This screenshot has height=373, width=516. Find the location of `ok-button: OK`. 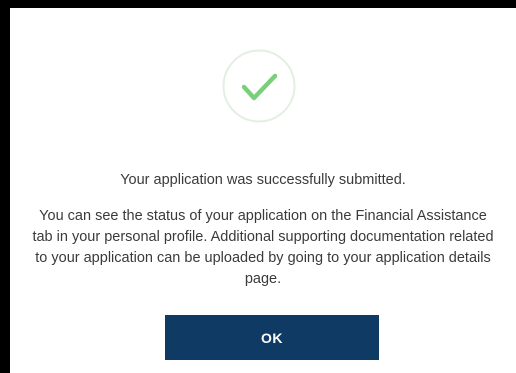

ok-button: OK is located at coordinates (272, 337).